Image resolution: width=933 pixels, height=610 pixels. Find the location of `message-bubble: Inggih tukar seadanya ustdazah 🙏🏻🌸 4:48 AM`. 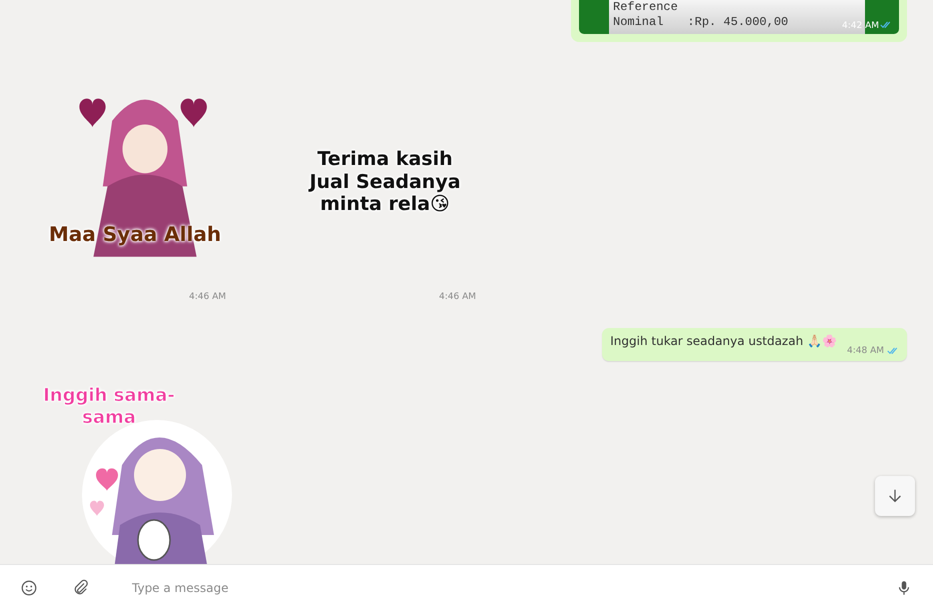

message-bubble: Inggih tukar seadanya ustdazah 🙏🏻🌸 4:48 AM is located at coordinates (754, 344).